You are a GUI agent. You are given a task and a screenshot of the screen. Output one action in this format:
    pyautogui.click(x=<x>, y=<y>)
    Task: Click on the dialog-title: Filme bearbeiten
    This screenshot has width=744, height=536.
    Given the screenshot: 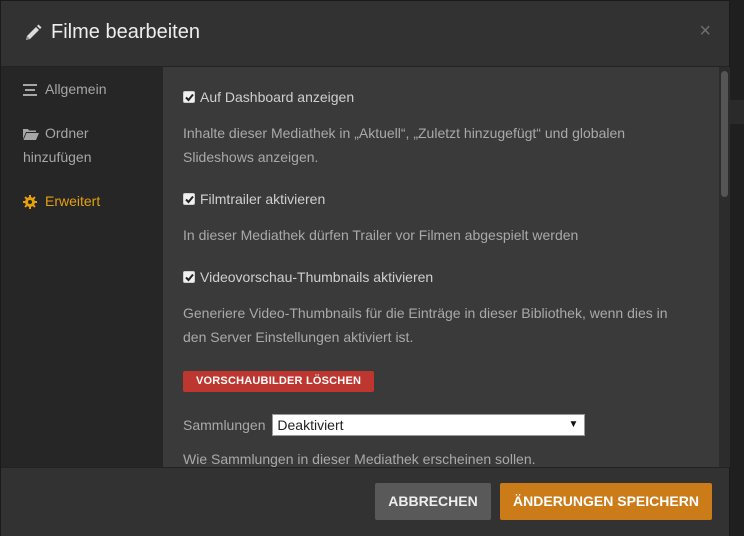 What is the action you would take?
    pyautogui.click(x=125, y=32)
    